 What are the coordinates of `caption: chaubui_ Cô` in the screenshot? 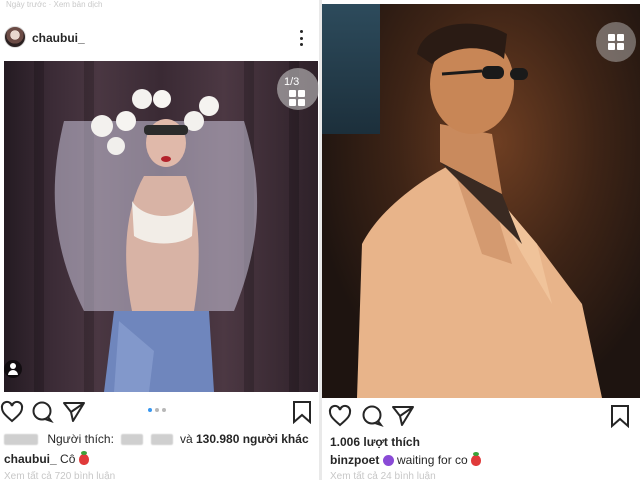 It's located at (46, 458).